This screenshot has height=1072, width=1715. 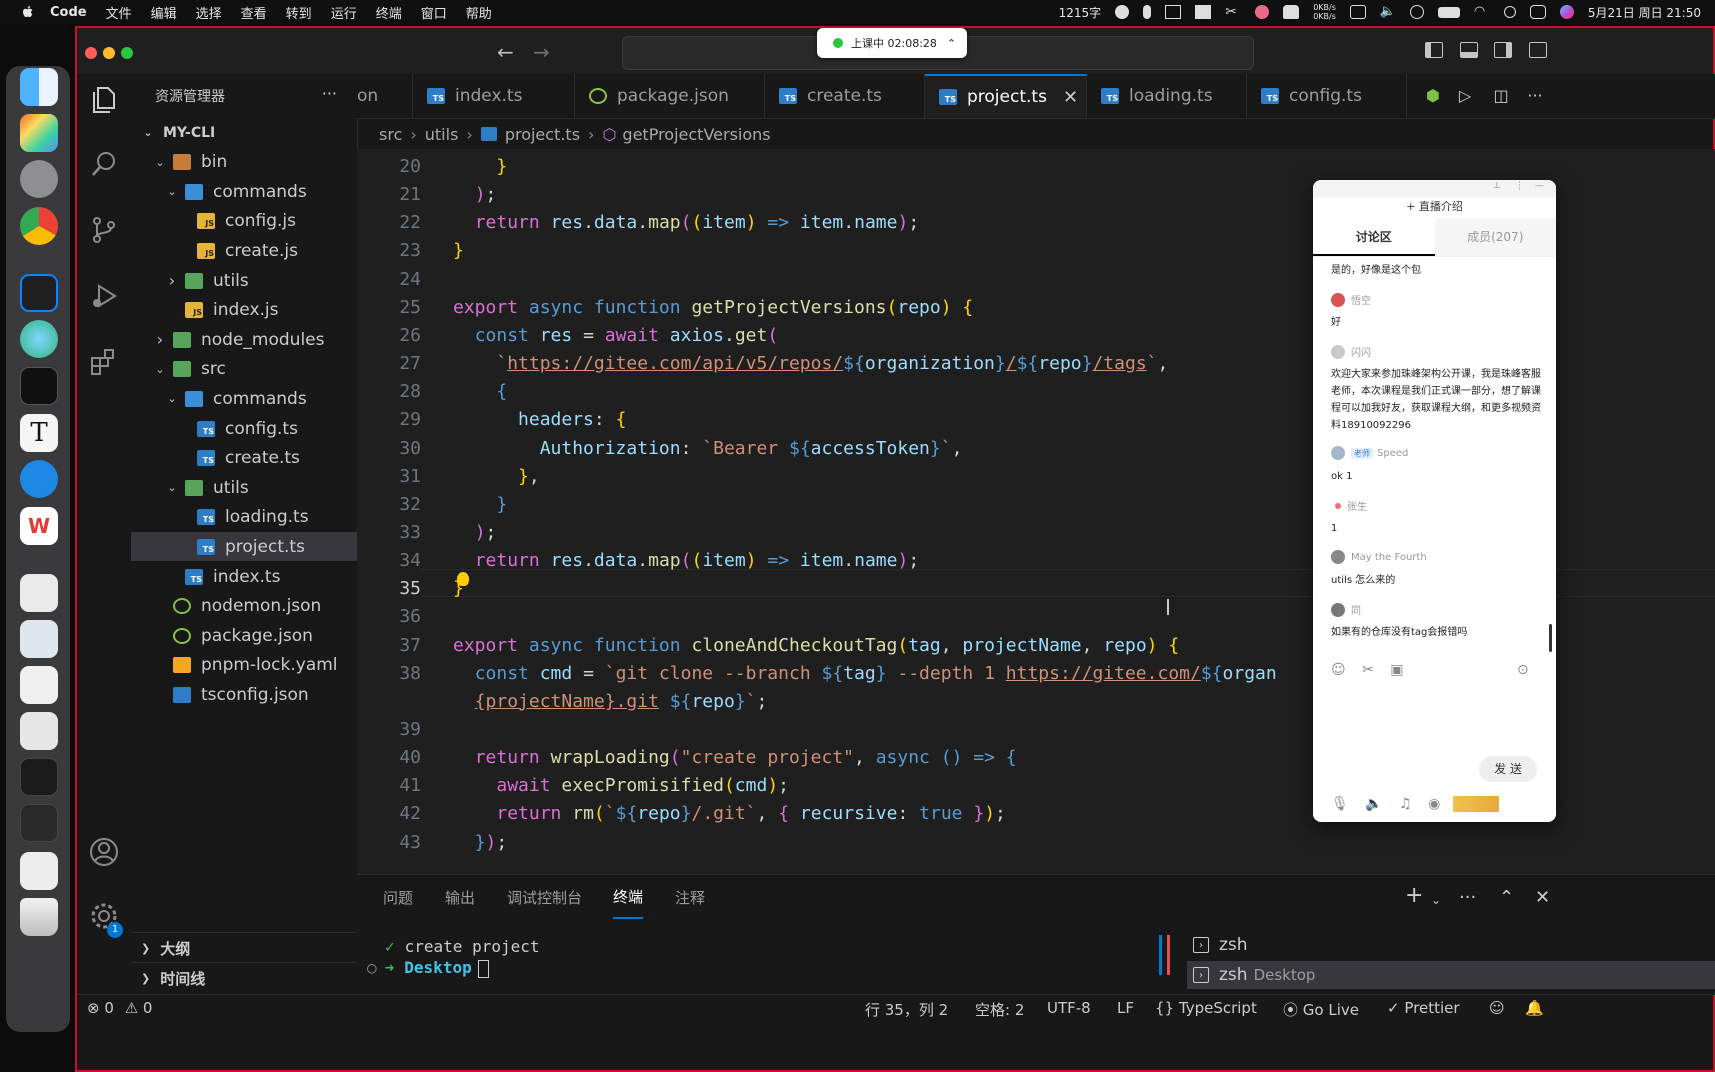 What do you see at coordinates (389, 12) in the screenshot?
I see `menu-terminal: 终端` at bounding box center [389, 12].